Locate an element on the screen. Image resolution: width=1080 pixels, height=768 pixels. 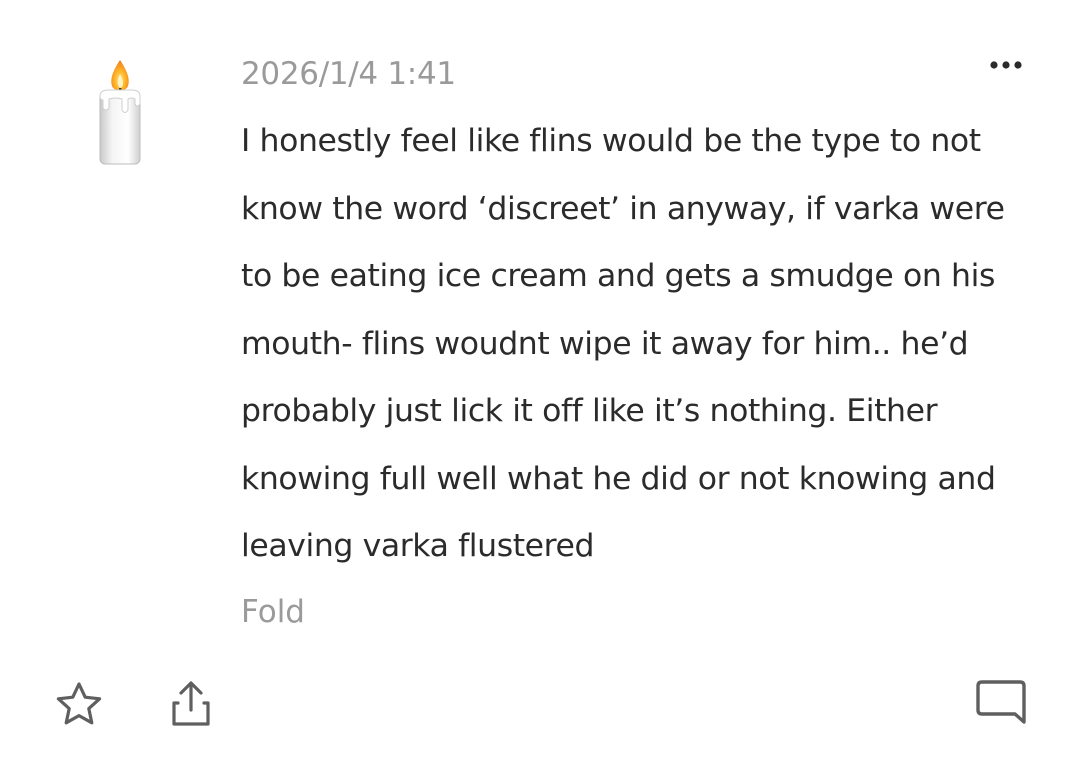
more-options-icon is located at coordinates (1006, 65).